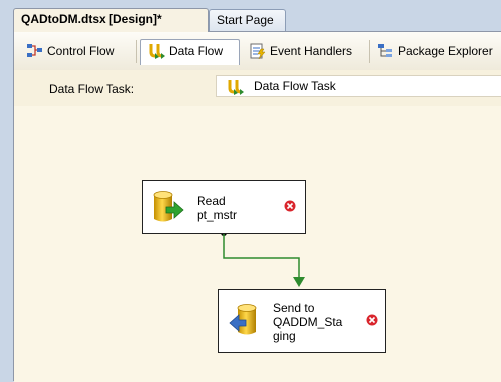 This screenshot has width=501, height=382. I want to click on component-read-pt-mstr: Read pt_mstr, so click(224, 207).